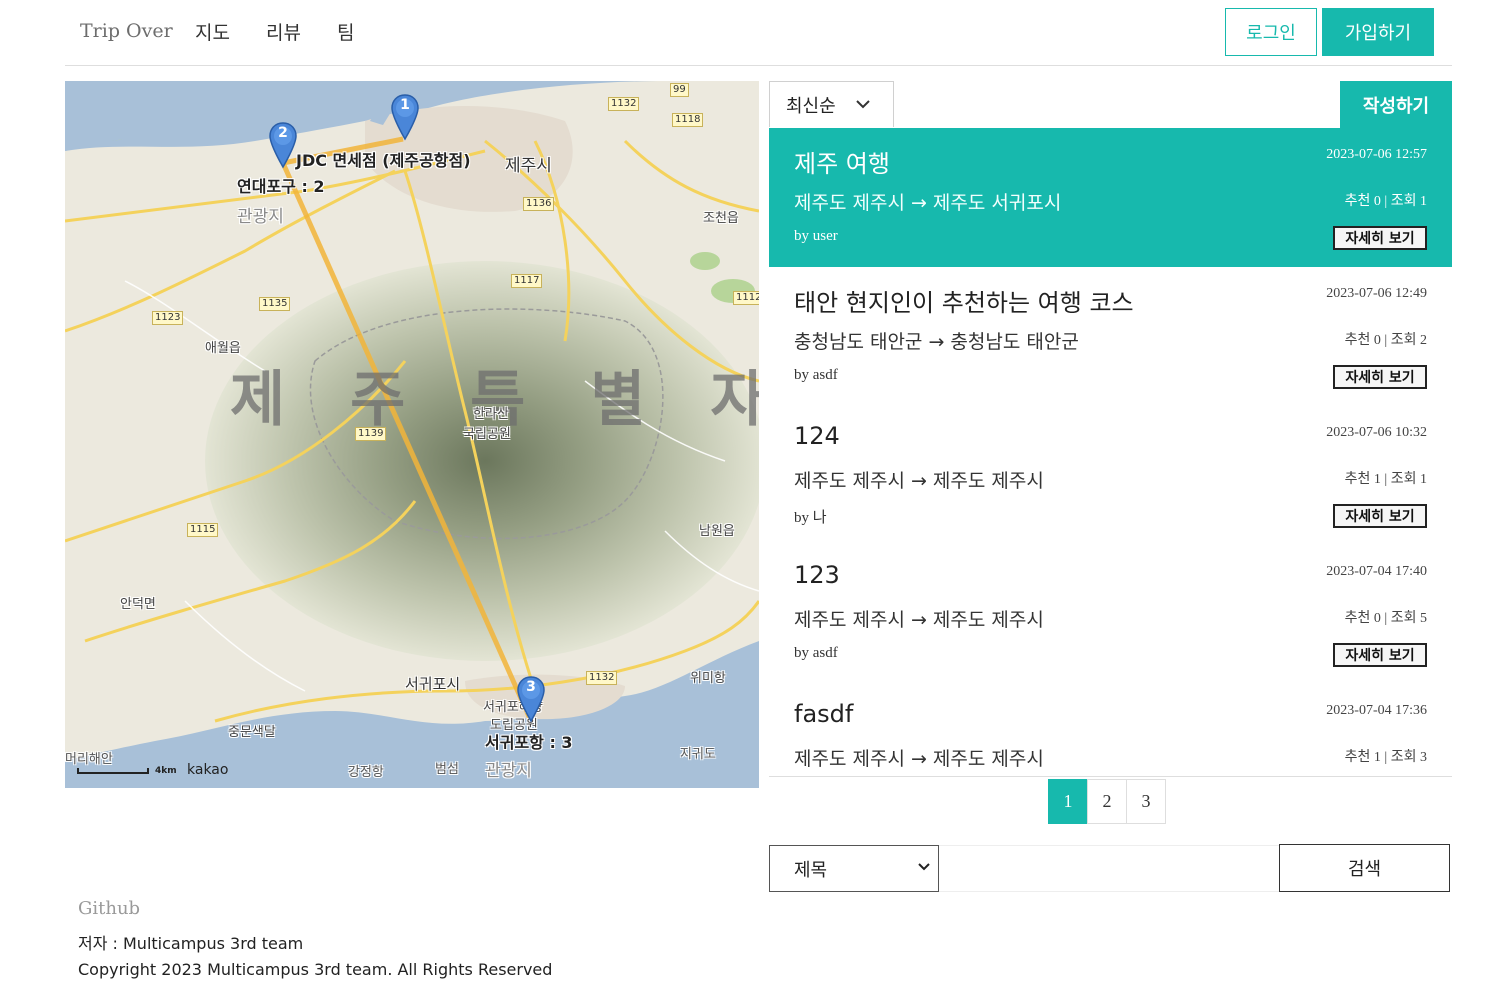 This screenshot has width=1495, height=985. I want to click on page-button-3: 3, so click(1146, 801).